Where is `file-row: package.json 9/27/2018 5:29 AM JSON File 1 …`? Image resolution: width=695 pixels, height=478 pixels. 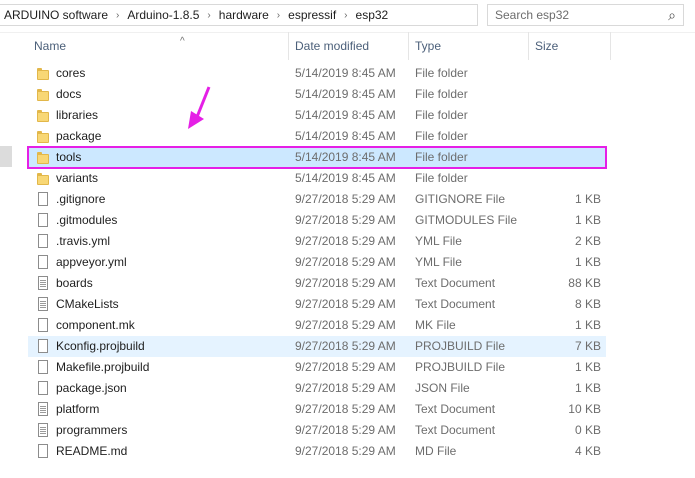 file-row: package.json 9/27/2018 5:29 AM JSON File 1 … is located at coordinates (317, 388).